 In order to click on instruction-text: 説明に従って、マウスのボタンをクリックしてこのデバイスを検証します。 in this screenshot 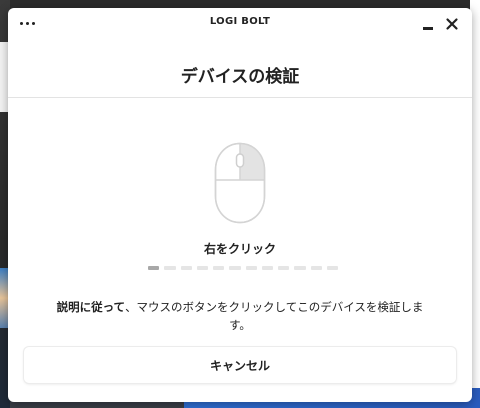, I will do `click(240, 316)`.